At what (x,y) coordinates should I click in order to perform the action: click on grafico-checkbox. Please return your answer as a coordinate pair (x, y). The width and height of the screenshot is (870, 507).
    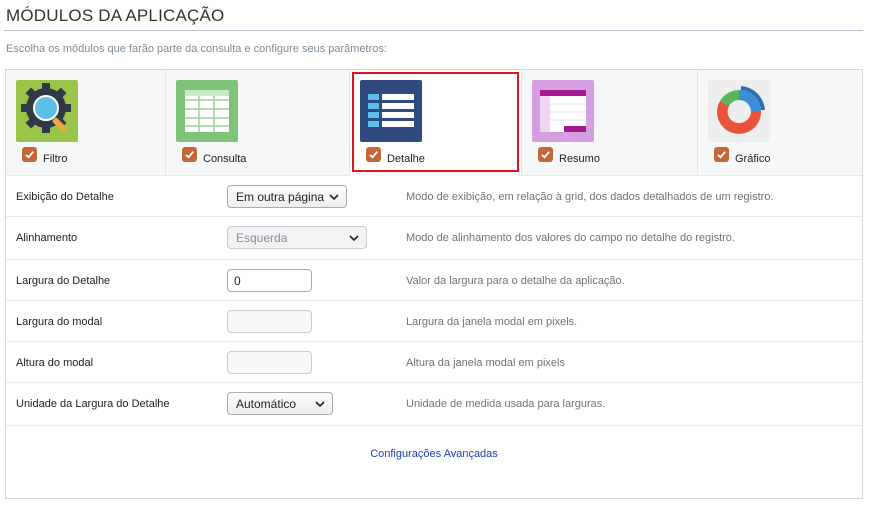
    Looking at the image, I should click on (721, 154).